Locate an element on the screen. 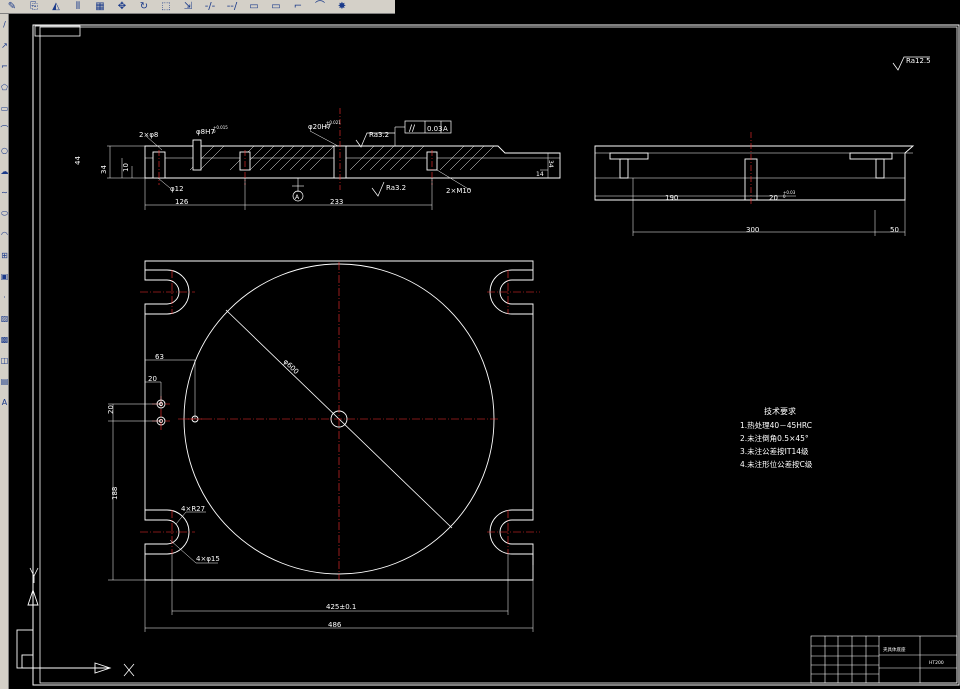 The height and width of the screenshot is (689, 960). revision-cloud-icon: ☁ is located at coordinates (4, 171).